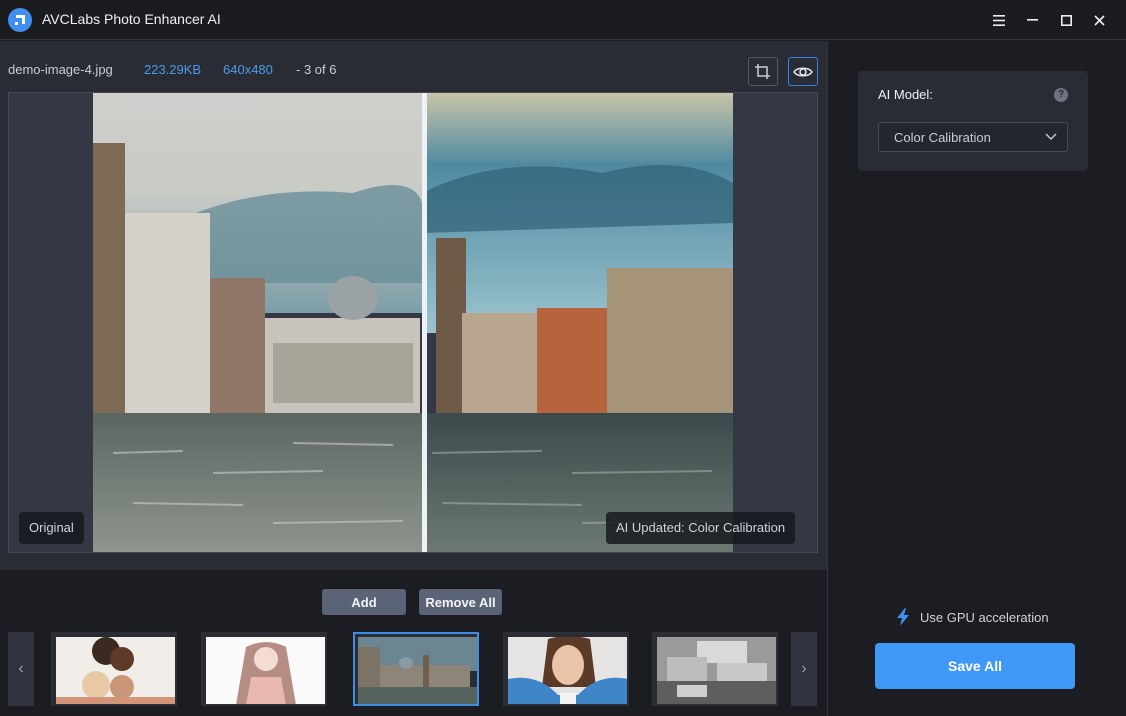  What do you see at coordinates (424, 322) in the screenshot?
I see `comparison-divider-handle` at bounding box center [424, 322].